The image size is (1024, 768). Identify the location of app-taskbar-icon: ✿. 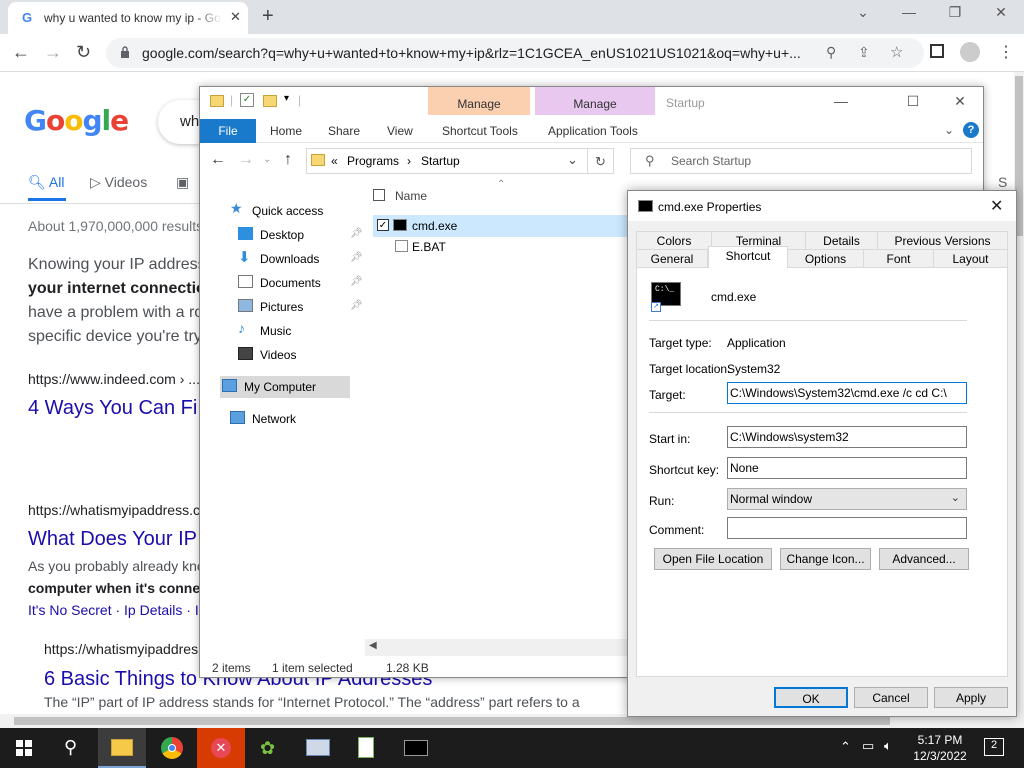
(270, 748).